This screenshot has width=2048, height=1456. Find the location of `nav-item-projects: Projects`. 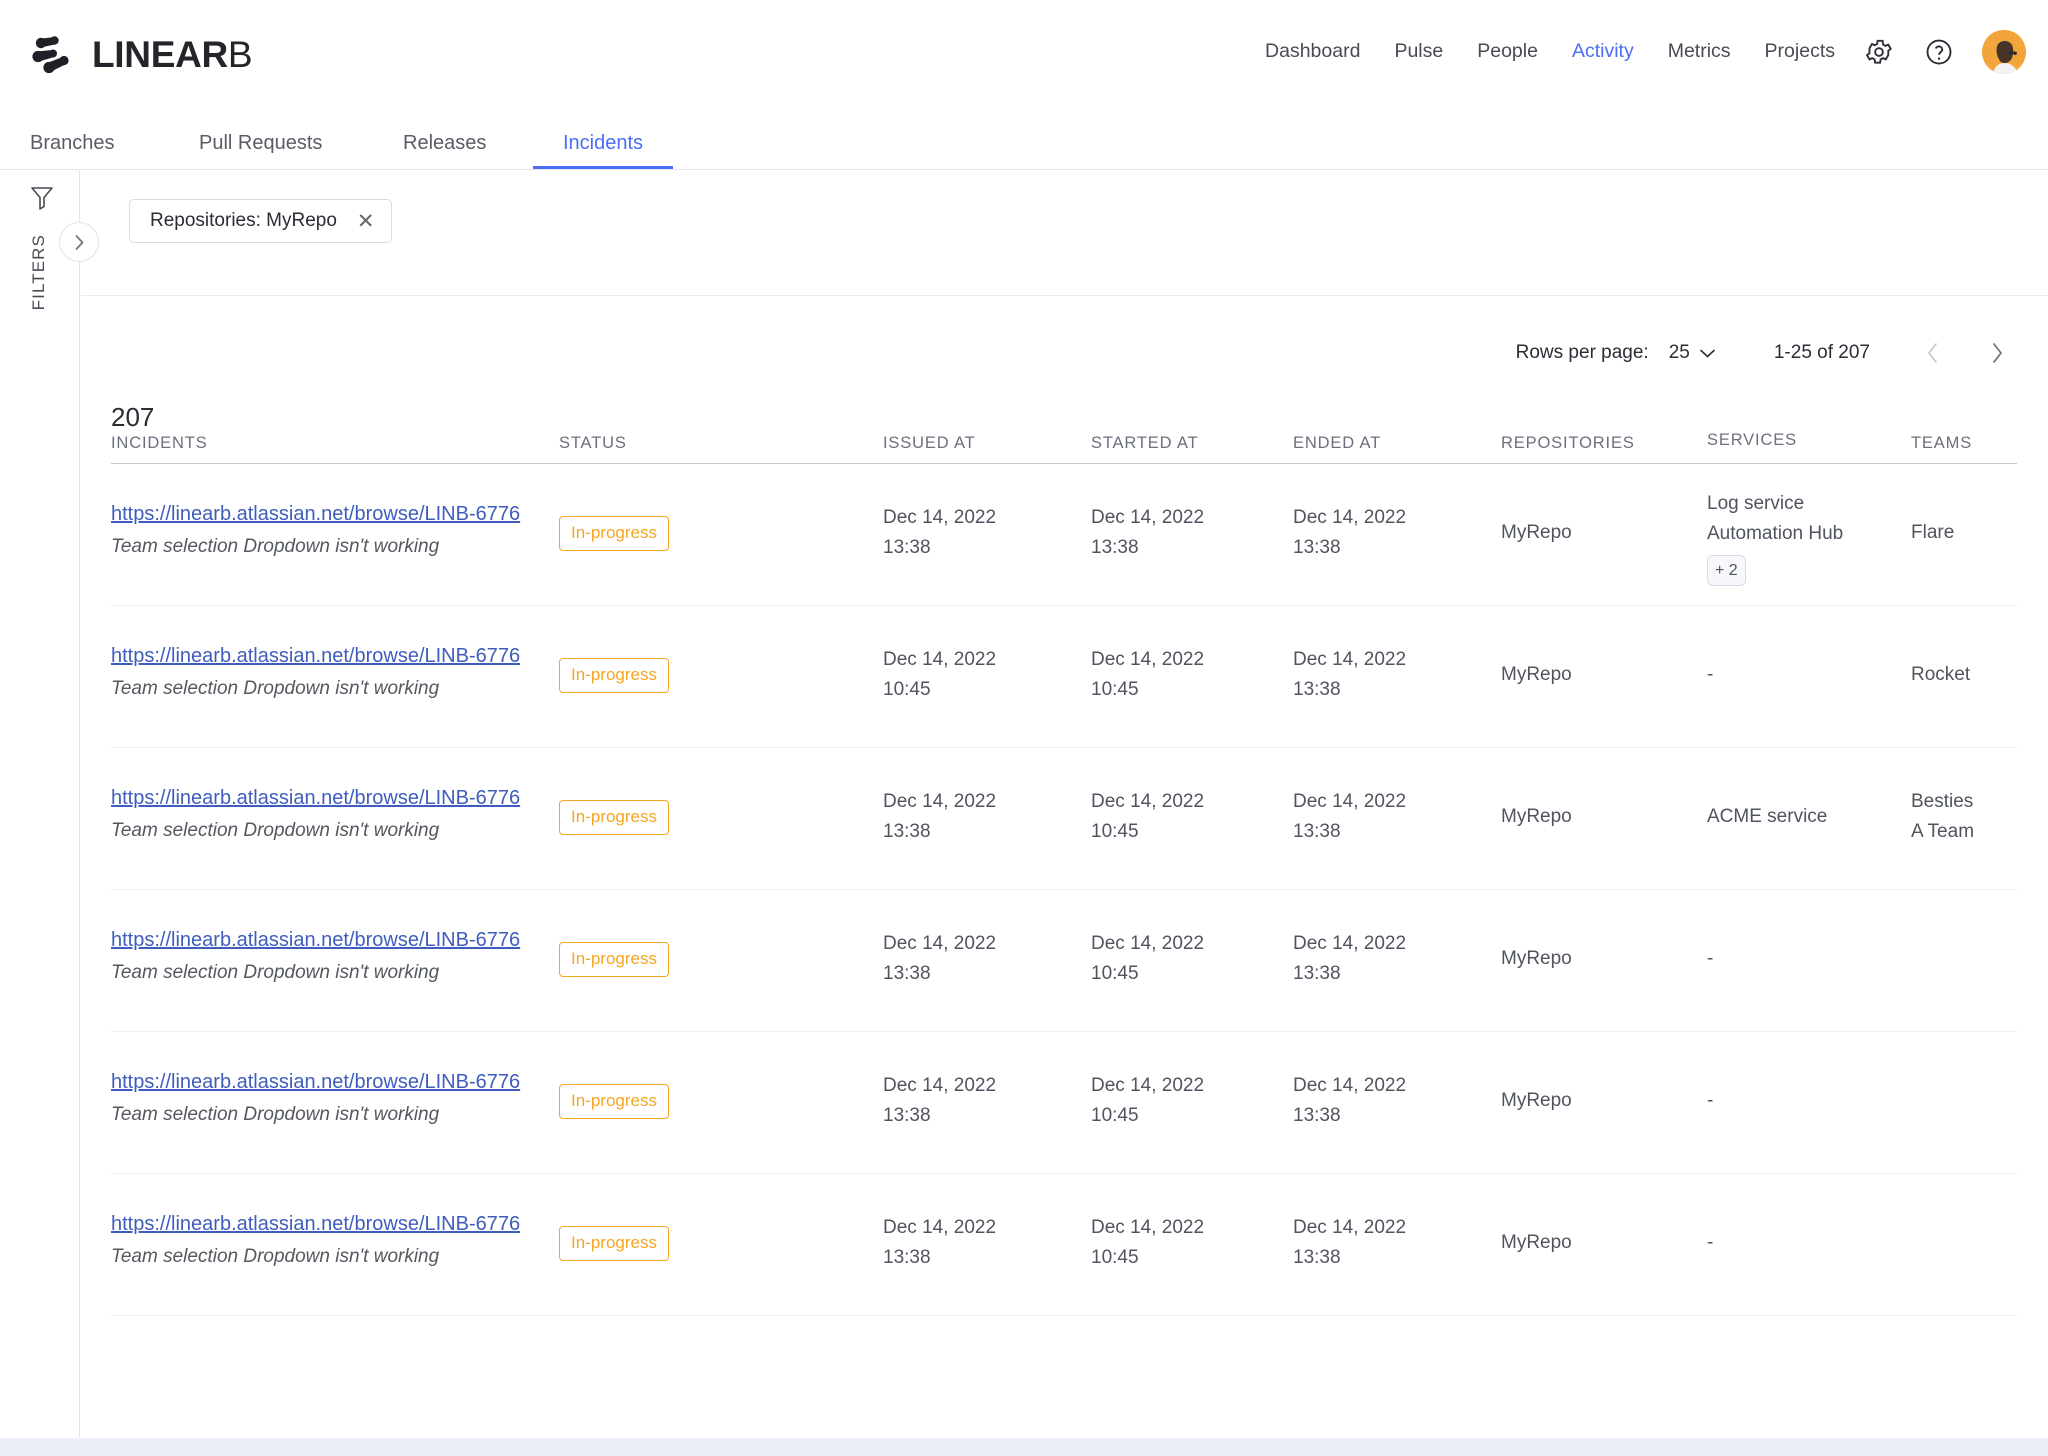

nav-item-projects: Projects is located at coordinates (1800, 51).